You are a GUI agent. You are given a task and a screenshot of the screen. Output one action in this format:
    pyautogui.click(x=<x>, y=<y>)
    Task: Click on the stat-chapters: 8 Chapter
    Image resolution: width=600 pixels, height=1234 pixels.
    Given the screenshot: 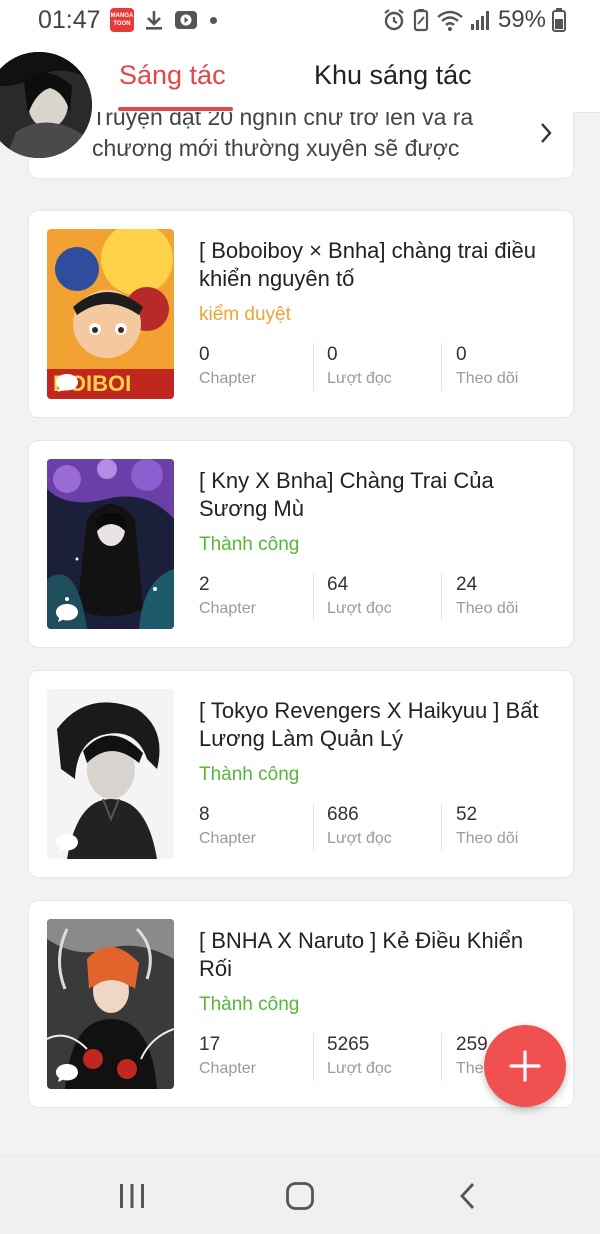 What is the action you would take?
    pyautogui.click(x=227, y=825)
    